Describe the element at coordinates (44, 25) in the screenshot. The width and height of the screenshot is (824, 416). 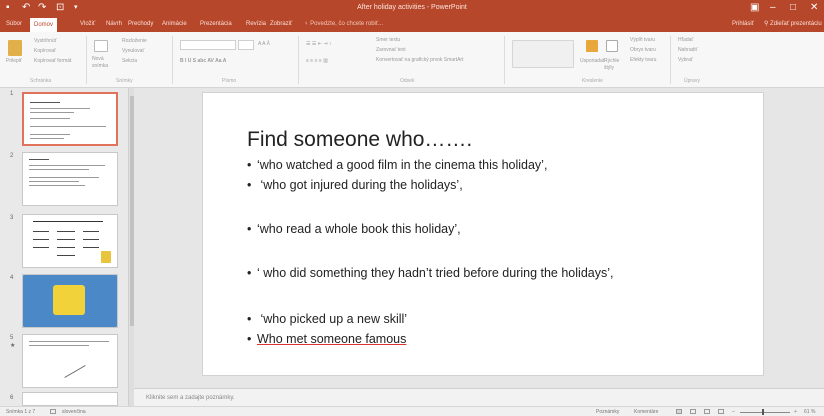
I see `tab-home: Domov` at that location.